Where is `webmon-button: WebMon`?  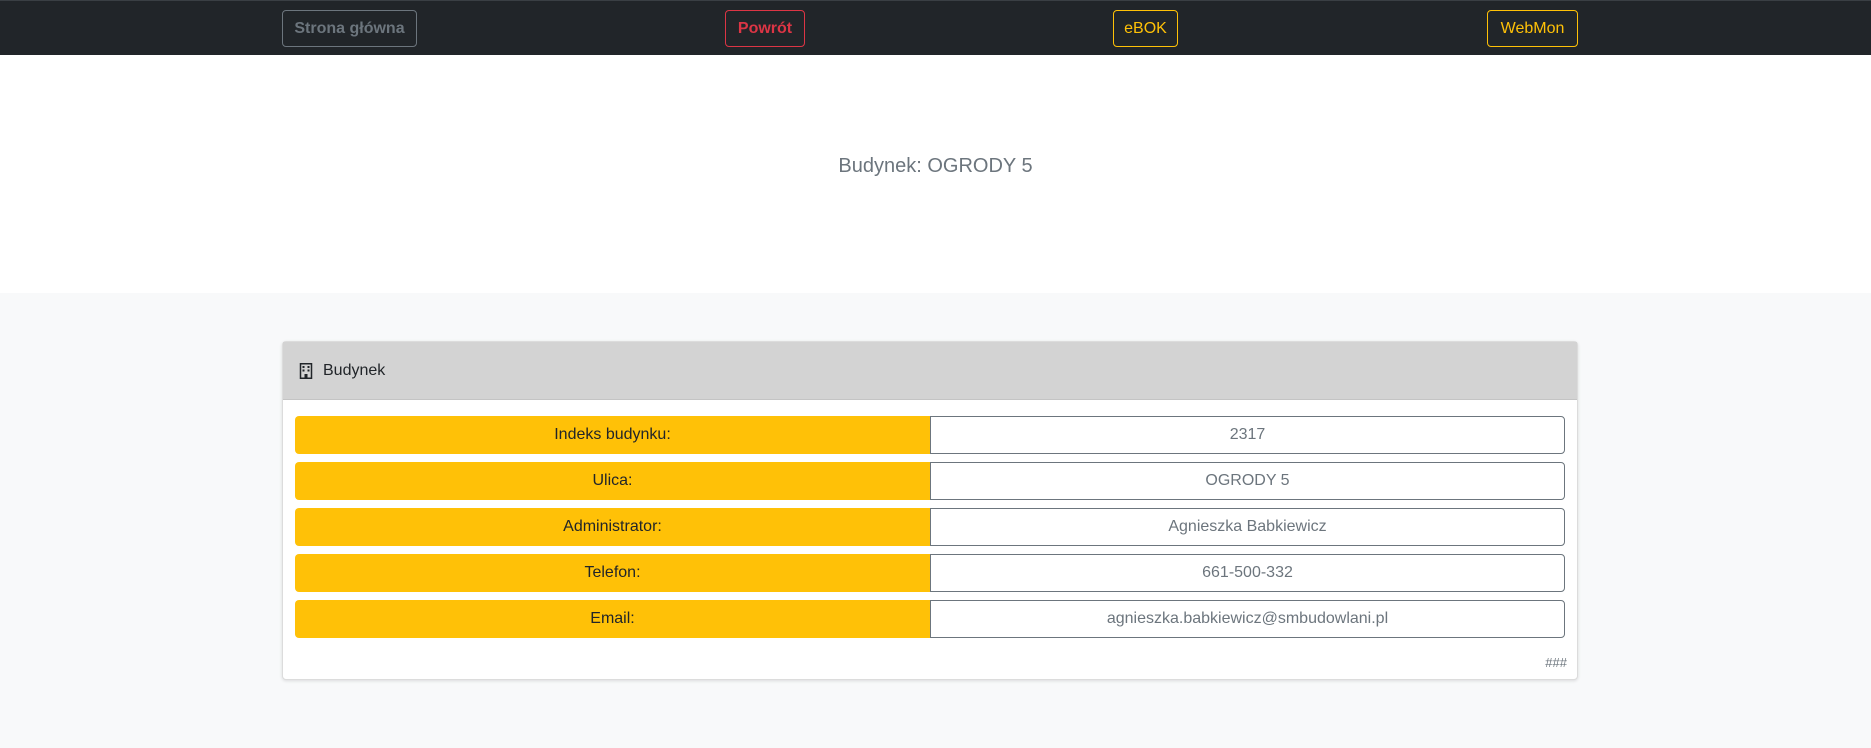 webmon-button: WebMon is located at coordinates (1532, 28).